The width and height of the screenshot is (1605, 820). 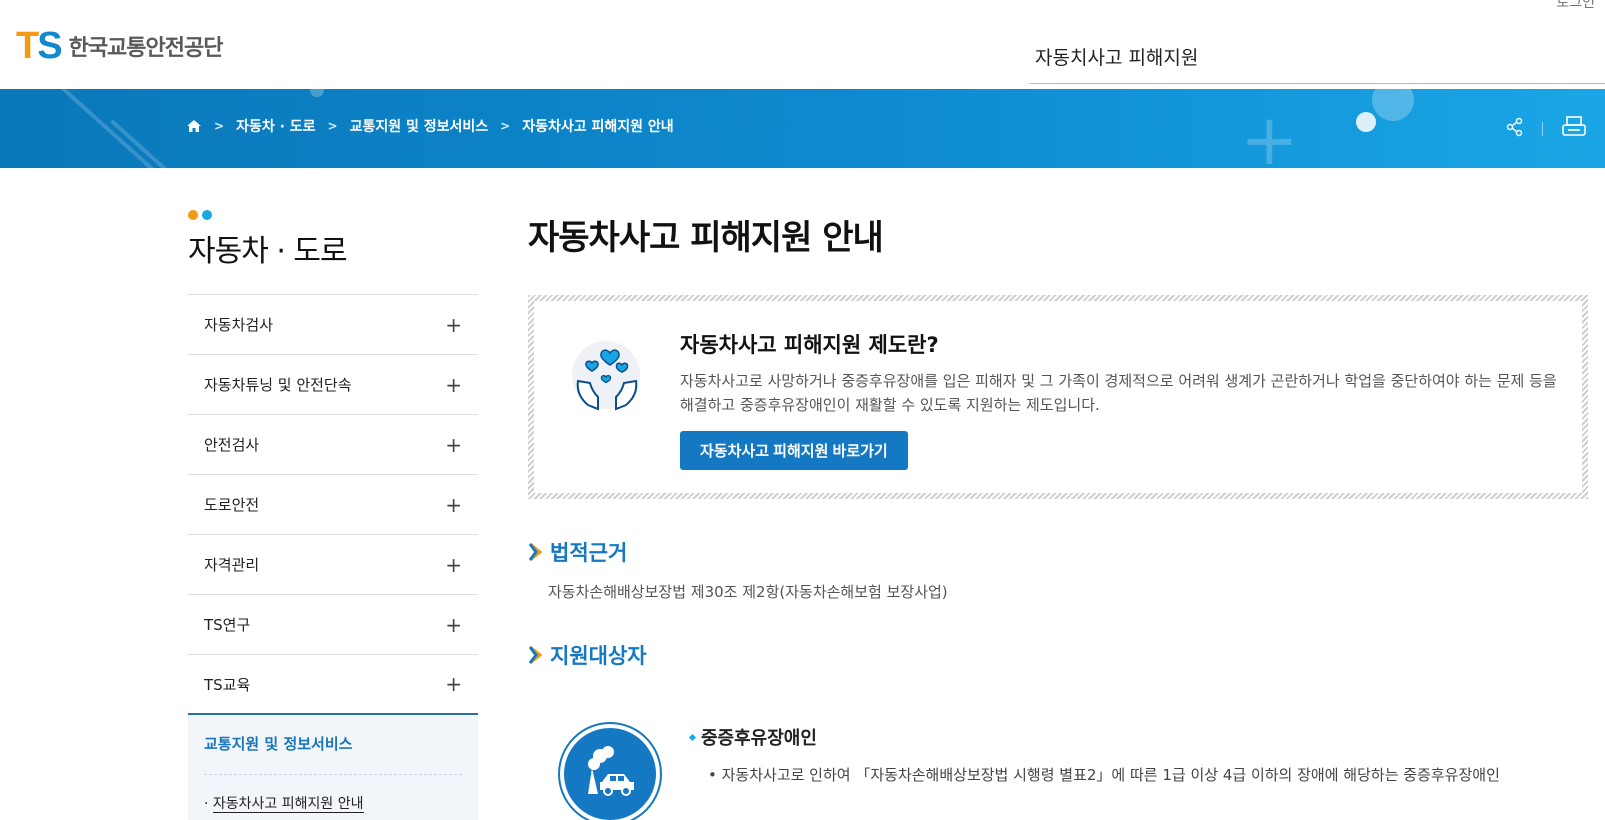 What do you see at coordinates (802, 44) in the screenshot?
I see `site-header: TS 한국교통안전공단 로그인` at bounding box center [802, 44].